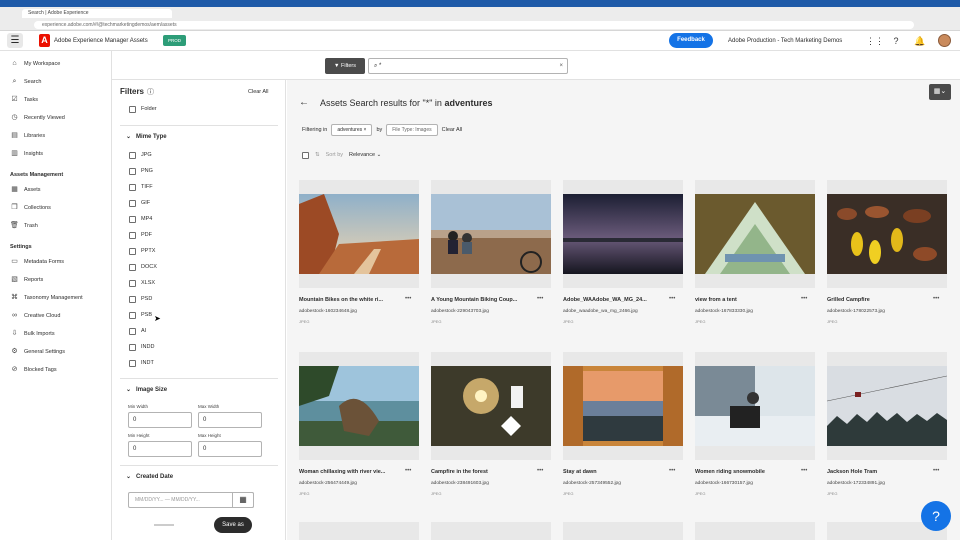 Image resolution: width=960 pixels, height=540 pixels. What do you see at coordinates (160, 449) in the screenshot?
I see `min-height-input: 0` at bounding box center [160, 449].